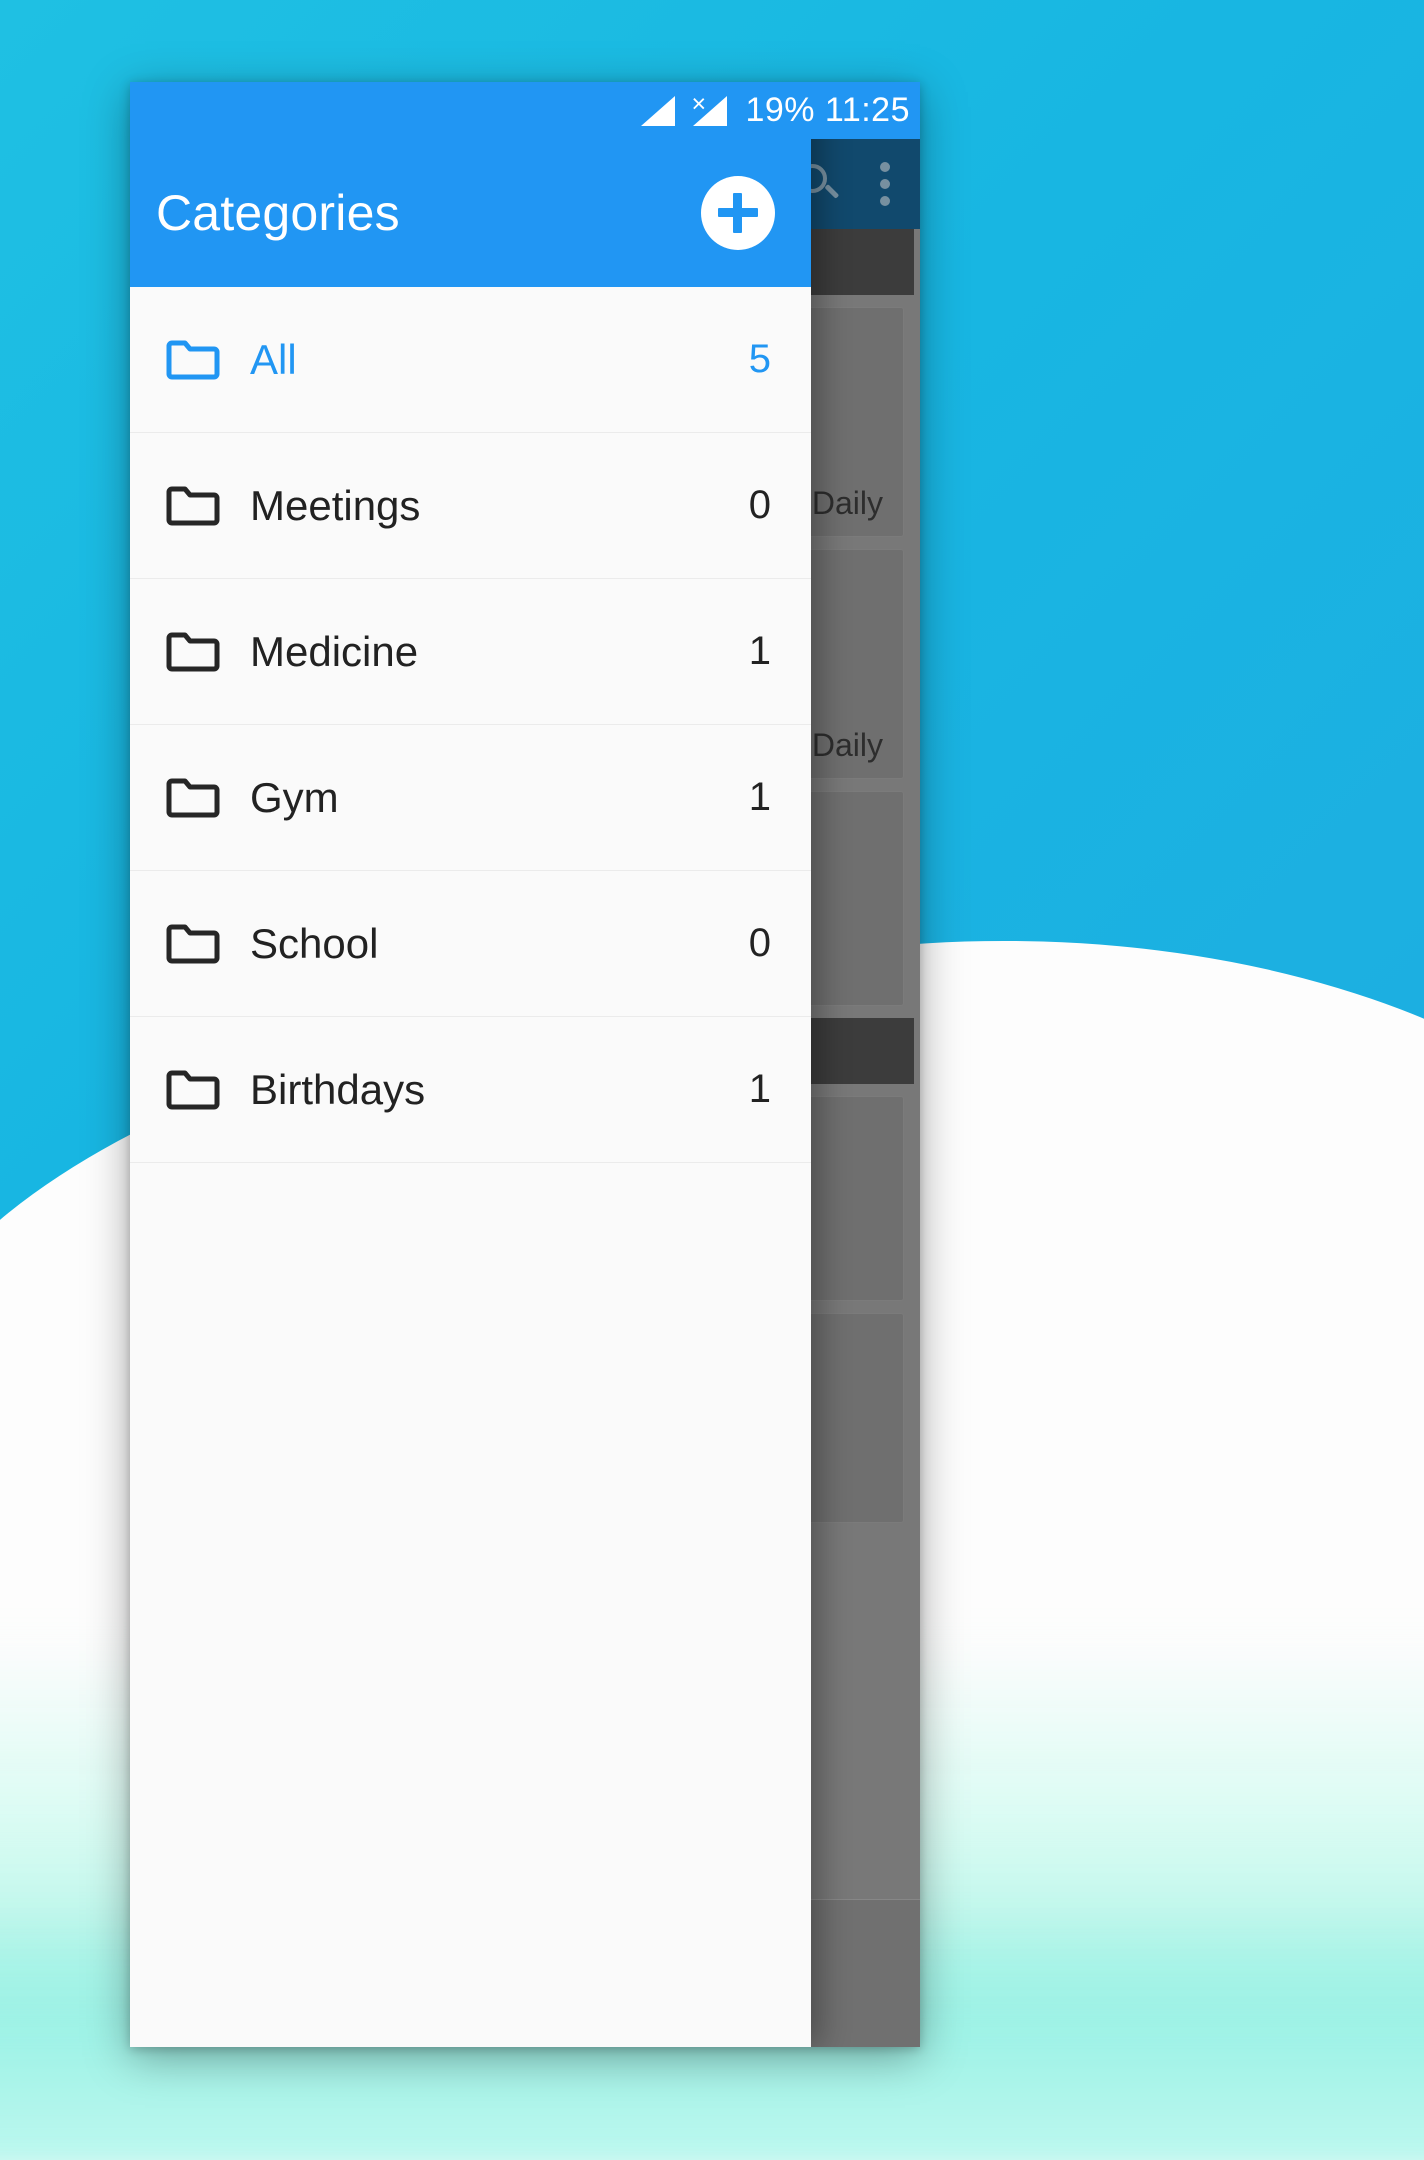  Describe the element at coordinates (470, 213) in the screenshot. I see `drawer-header: Categories` at that location.